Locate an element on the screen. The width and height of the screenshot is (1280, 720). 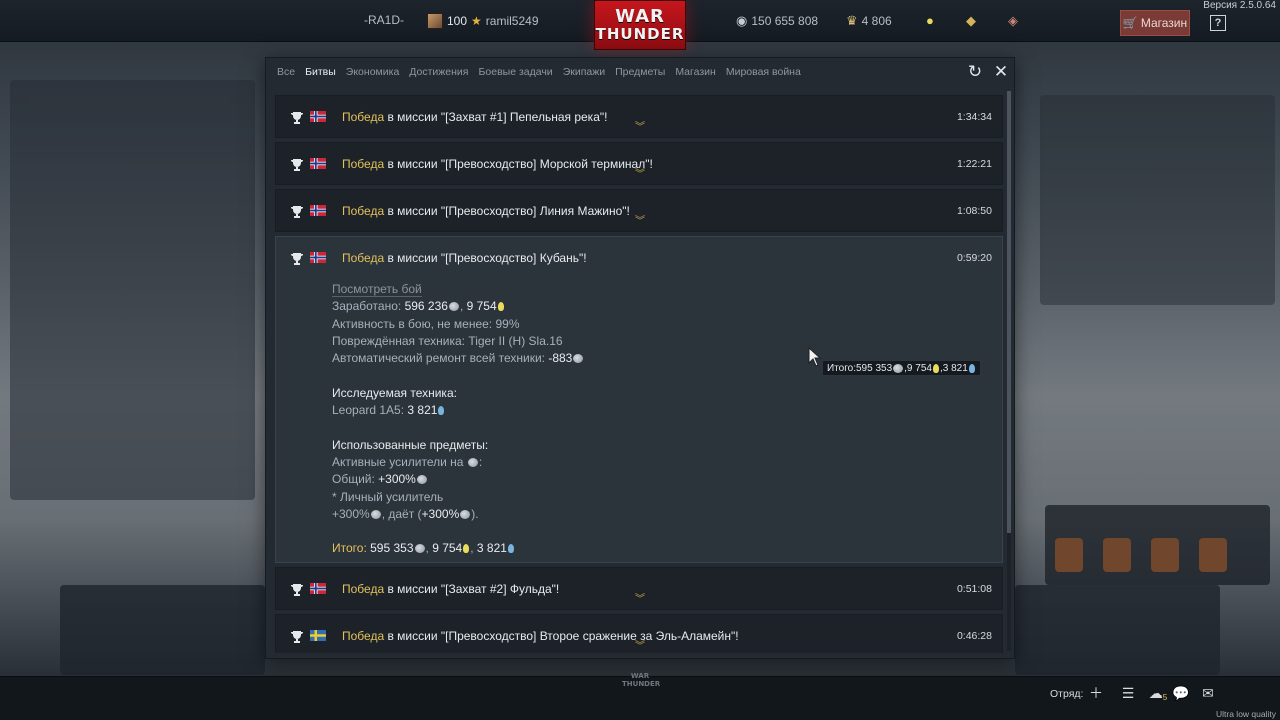
chat-icon: 💬 is located at coordinates (1181, 692).